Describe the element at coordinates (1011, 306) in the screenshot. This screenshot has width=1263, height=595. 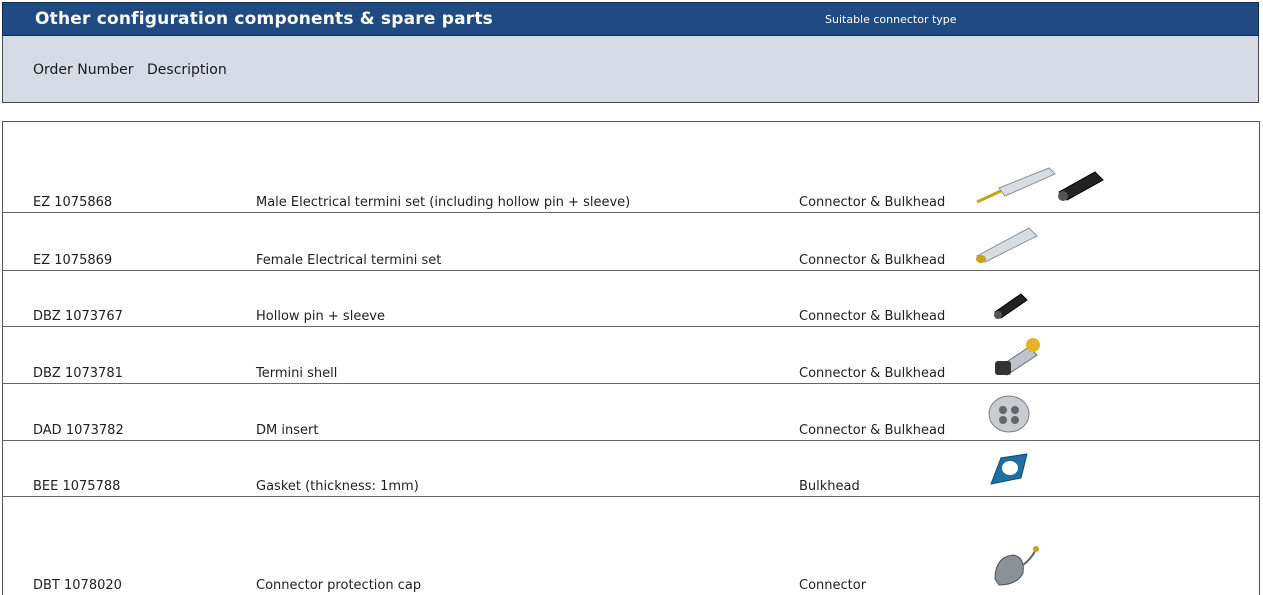
I see `hollow-pin-sleeve-icon` at that location.